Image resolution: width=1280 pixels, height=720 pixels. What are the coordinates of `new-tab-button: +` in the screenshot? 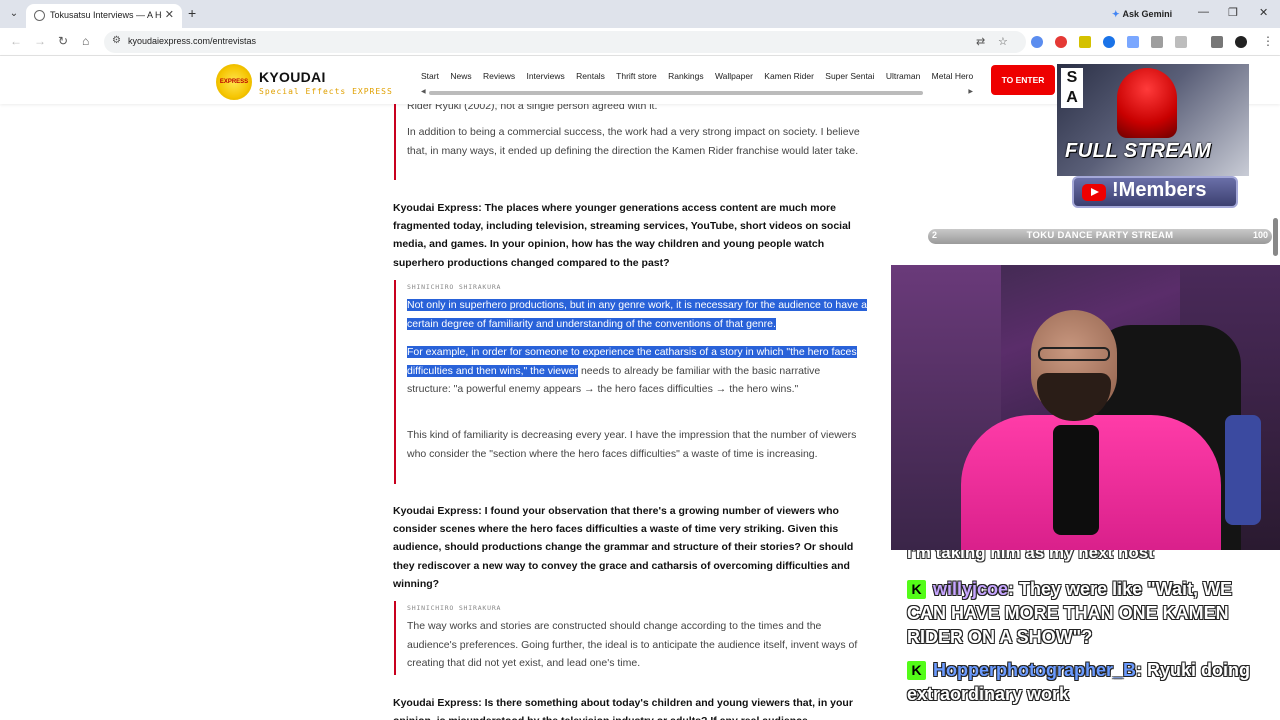 It's located at (192, 13).